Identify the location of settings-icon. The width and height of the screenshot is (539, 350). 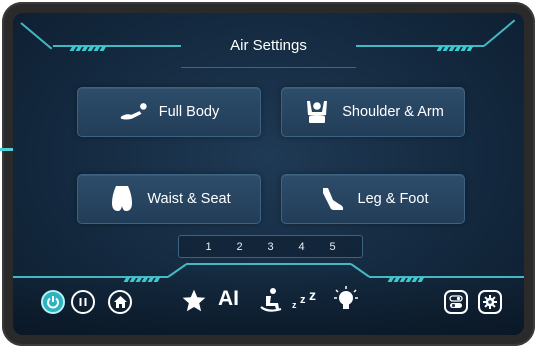
(490, 302).